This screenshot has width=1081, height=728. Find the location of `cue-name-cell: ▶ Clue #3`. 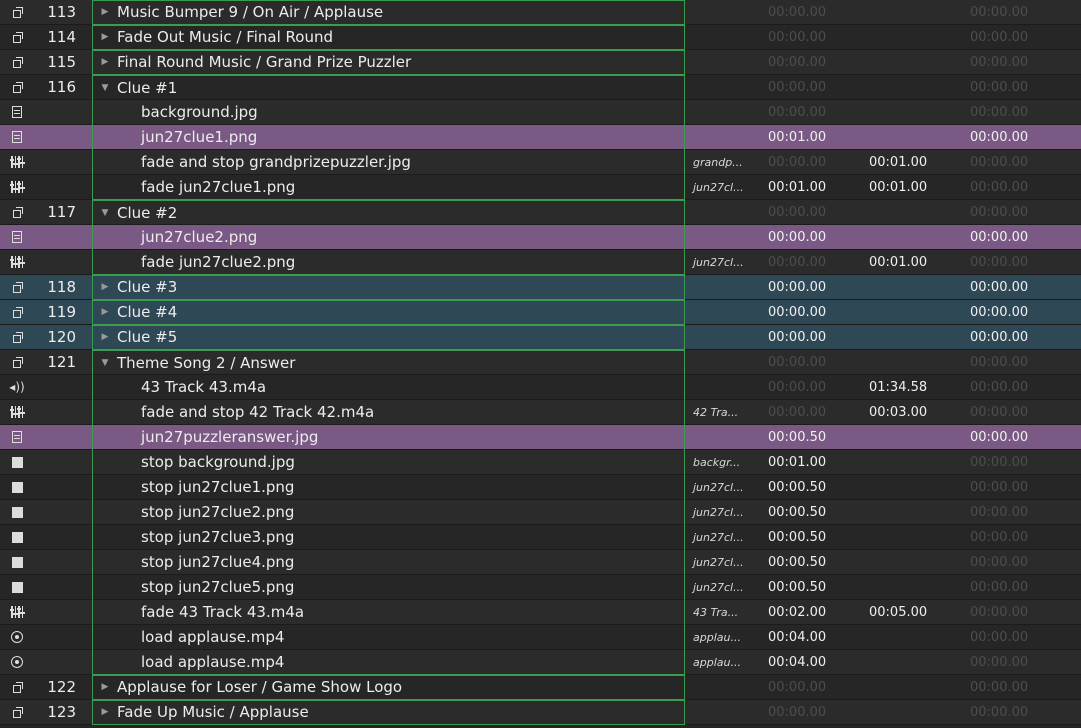

cue-name-cell: ▶ Clue #3 is located at coordinates (388, 287).